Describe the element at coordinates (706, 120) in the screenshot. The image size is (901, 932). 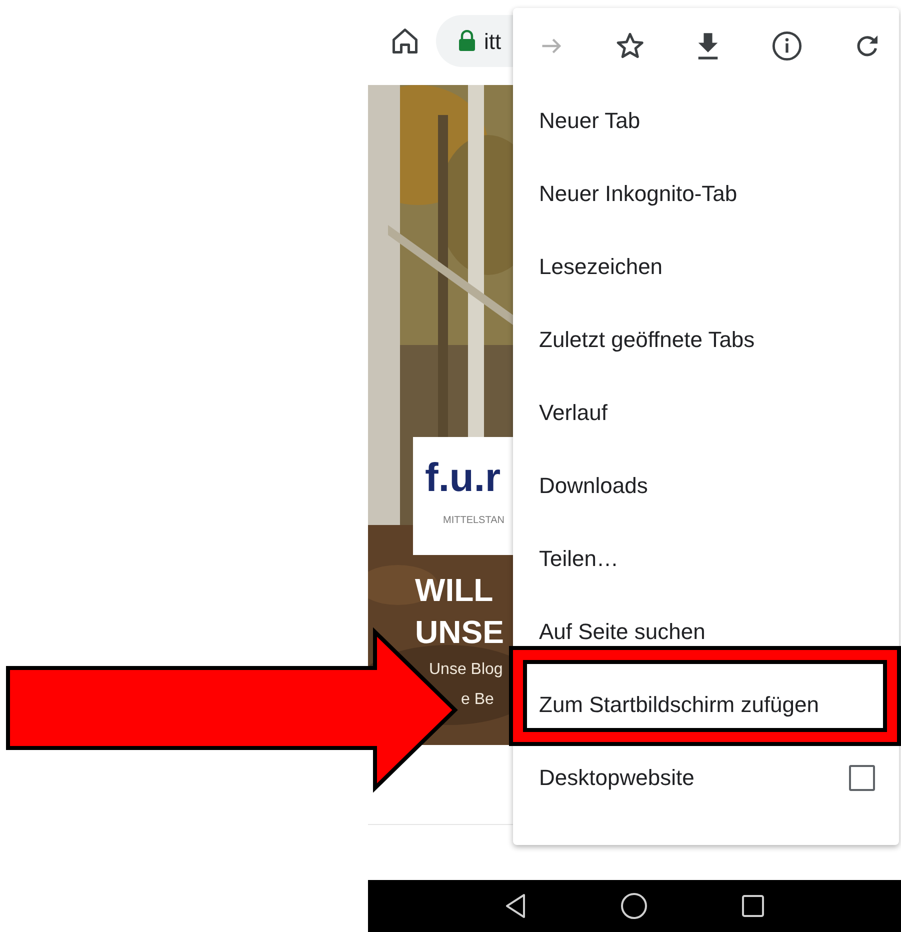
I see `menu-item: Neuer Tab` at that location.